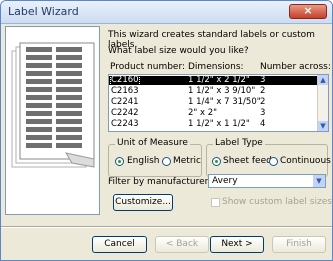  What do you see at coordinates (125, 113) in the screenshot?
I see `cell-product-number: C2242` at bounding box center [125, 113].